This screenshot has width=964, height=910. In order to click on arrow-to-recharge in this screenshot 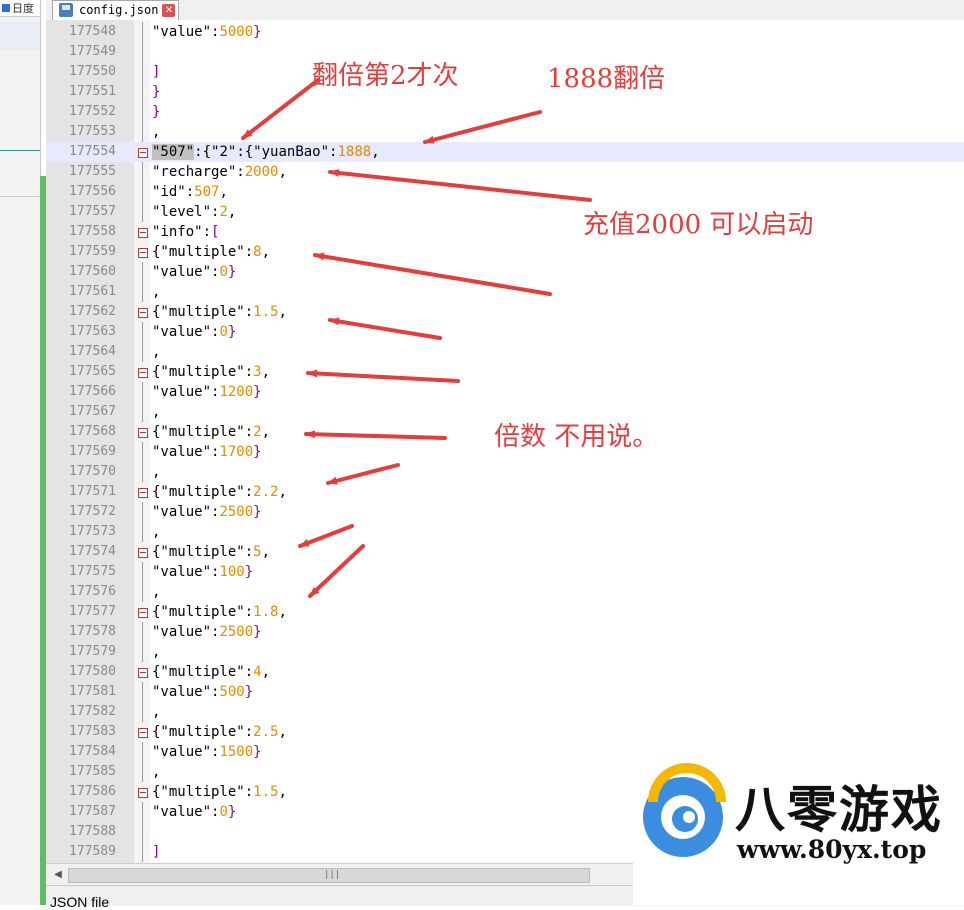, I will do `click(460, 185)`.